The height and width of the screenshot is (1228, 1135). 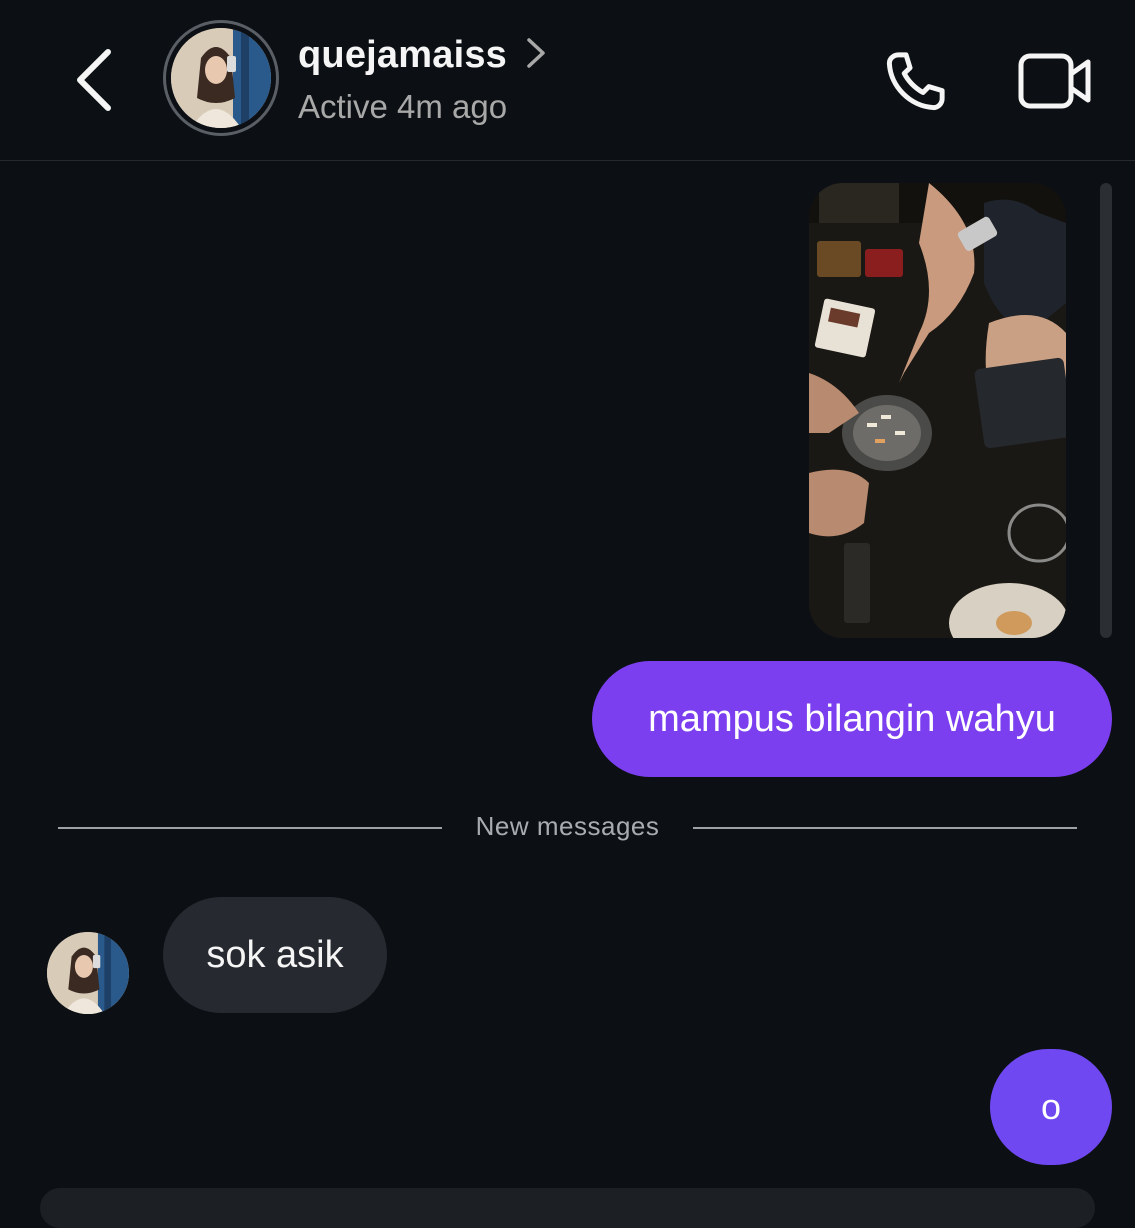 I want to click on message-text: sok asik, so click(x=275, y=954).